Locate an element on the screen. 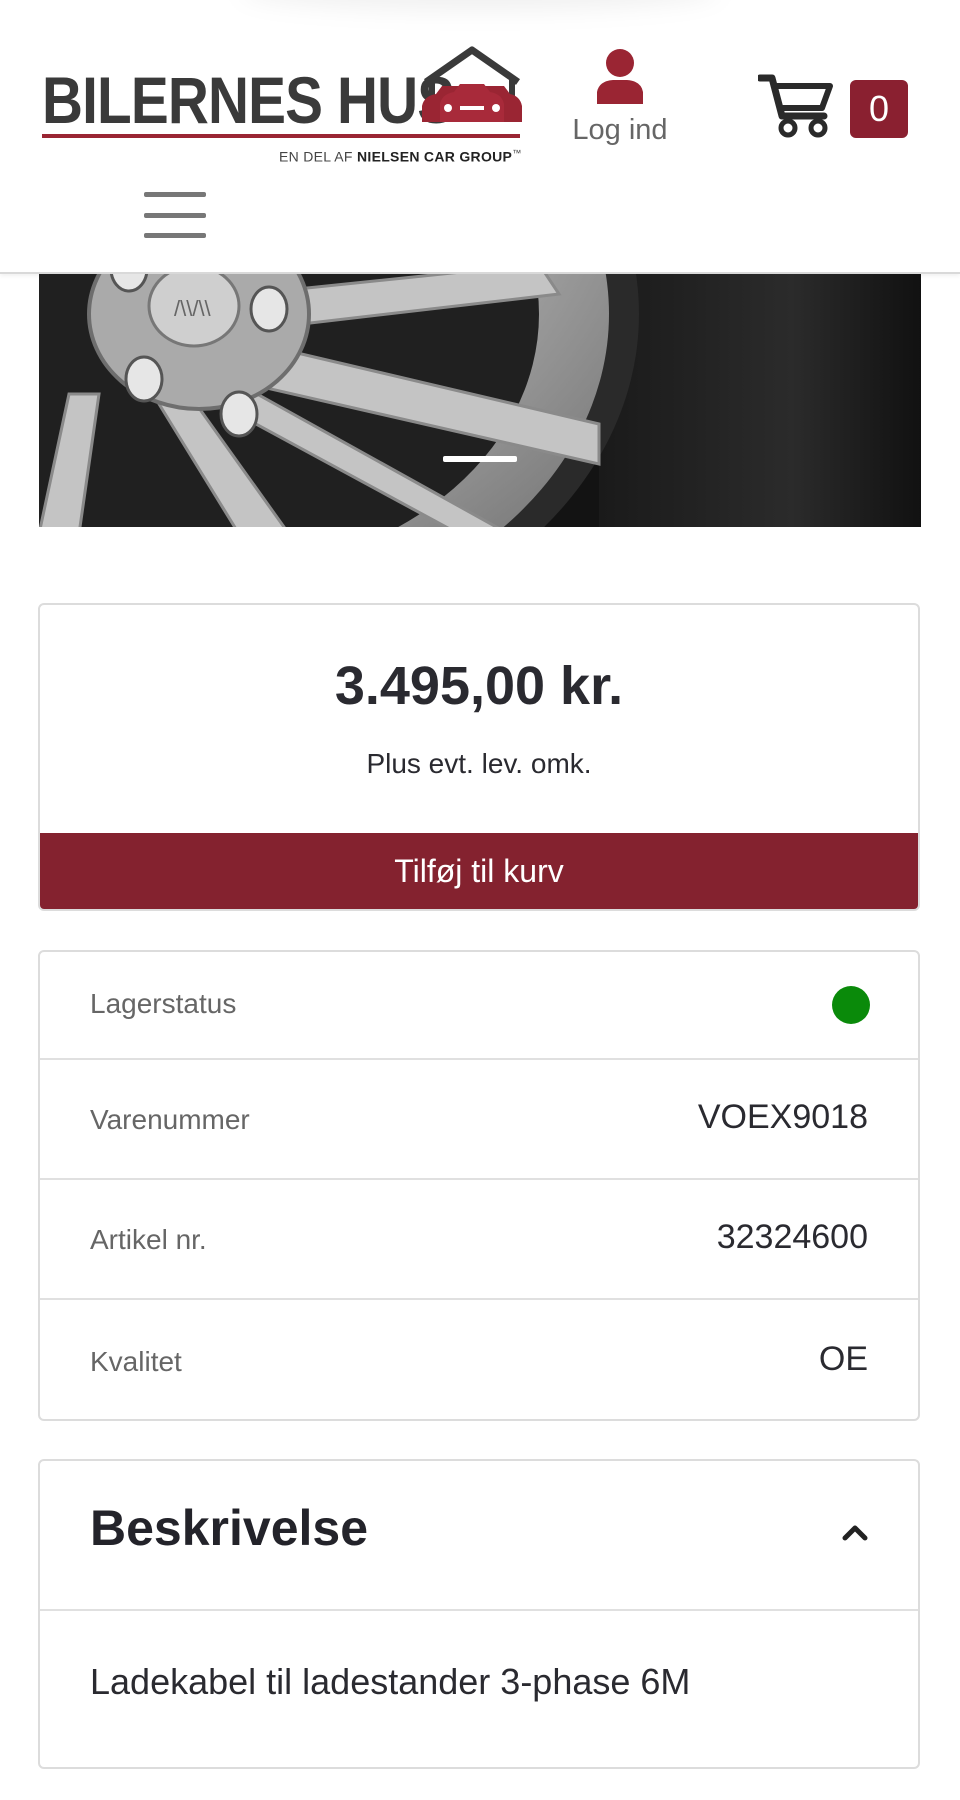 The width and height of the screenshot is (960, 1800). spec-value: OE is located at coordinates (843, 1359).